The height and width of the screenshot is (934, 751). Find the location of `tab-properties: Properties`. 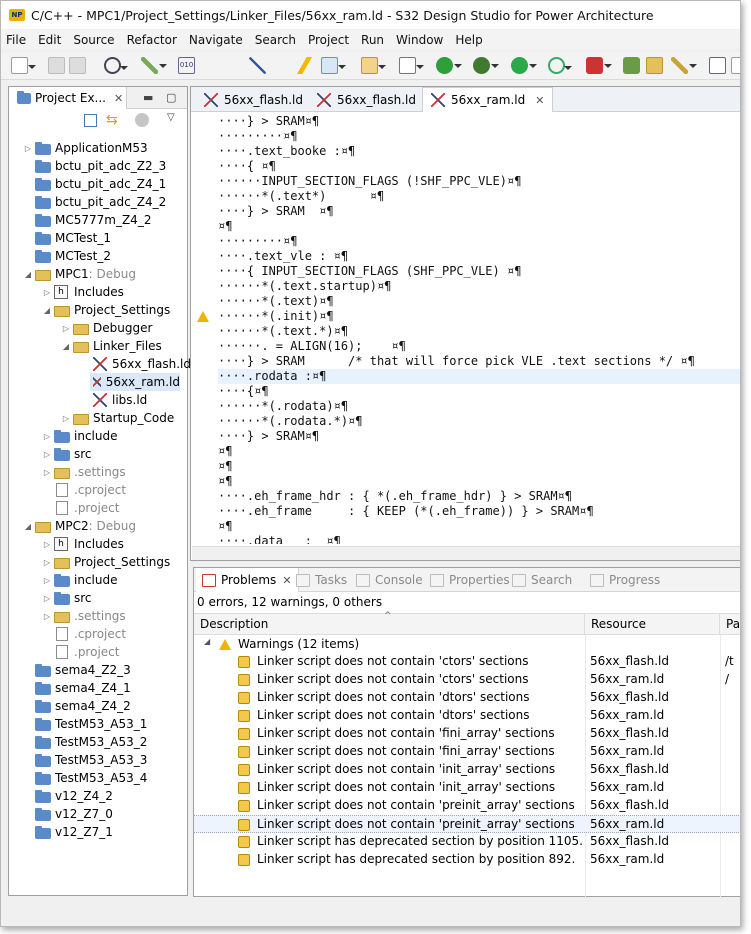

tab-properties: Properties is located at coordinates (470, 580).